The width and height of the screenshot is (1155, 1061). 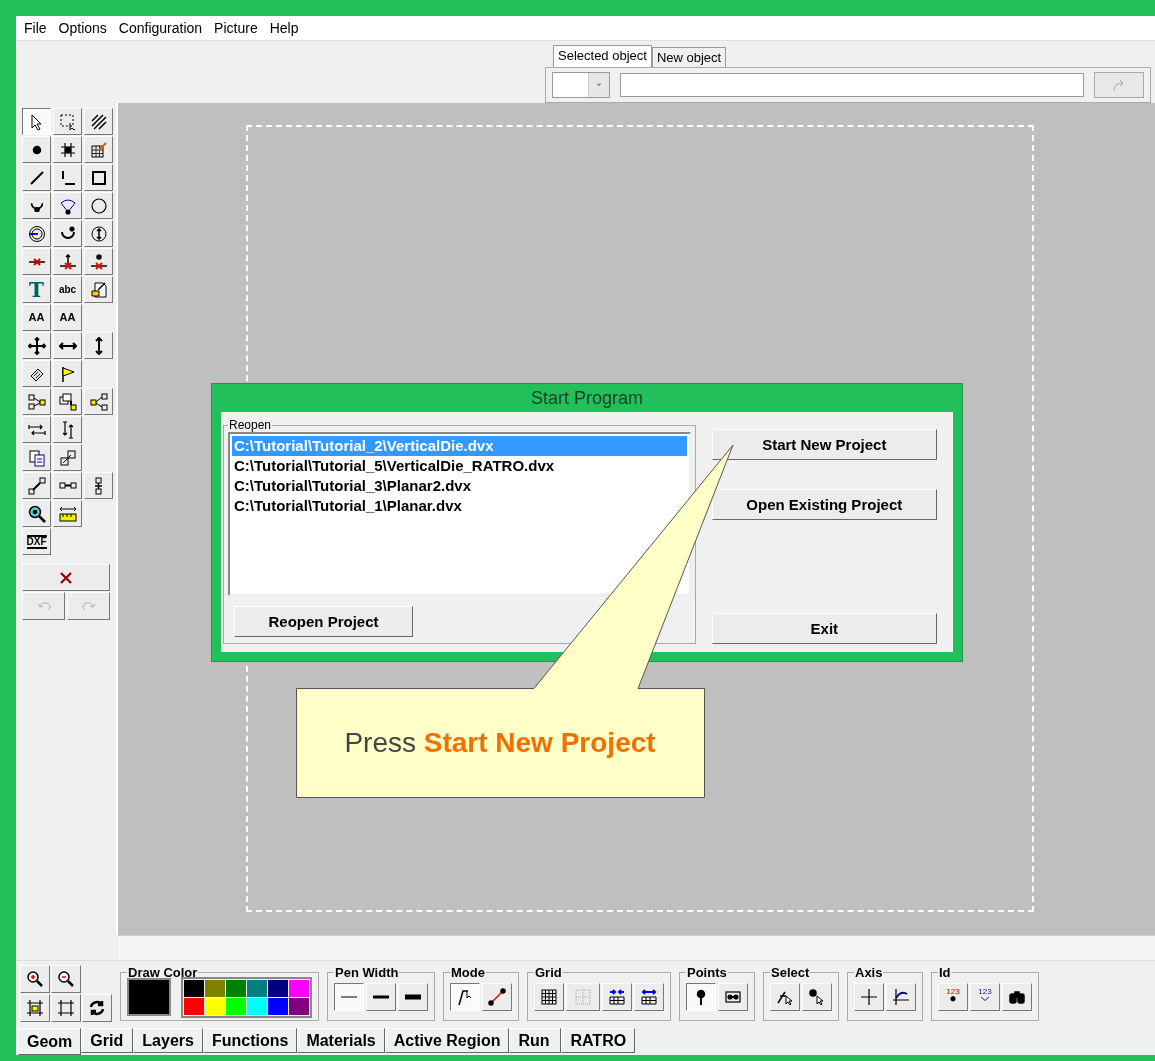 I want to click on flag-tool, so click(x=67, y=373).